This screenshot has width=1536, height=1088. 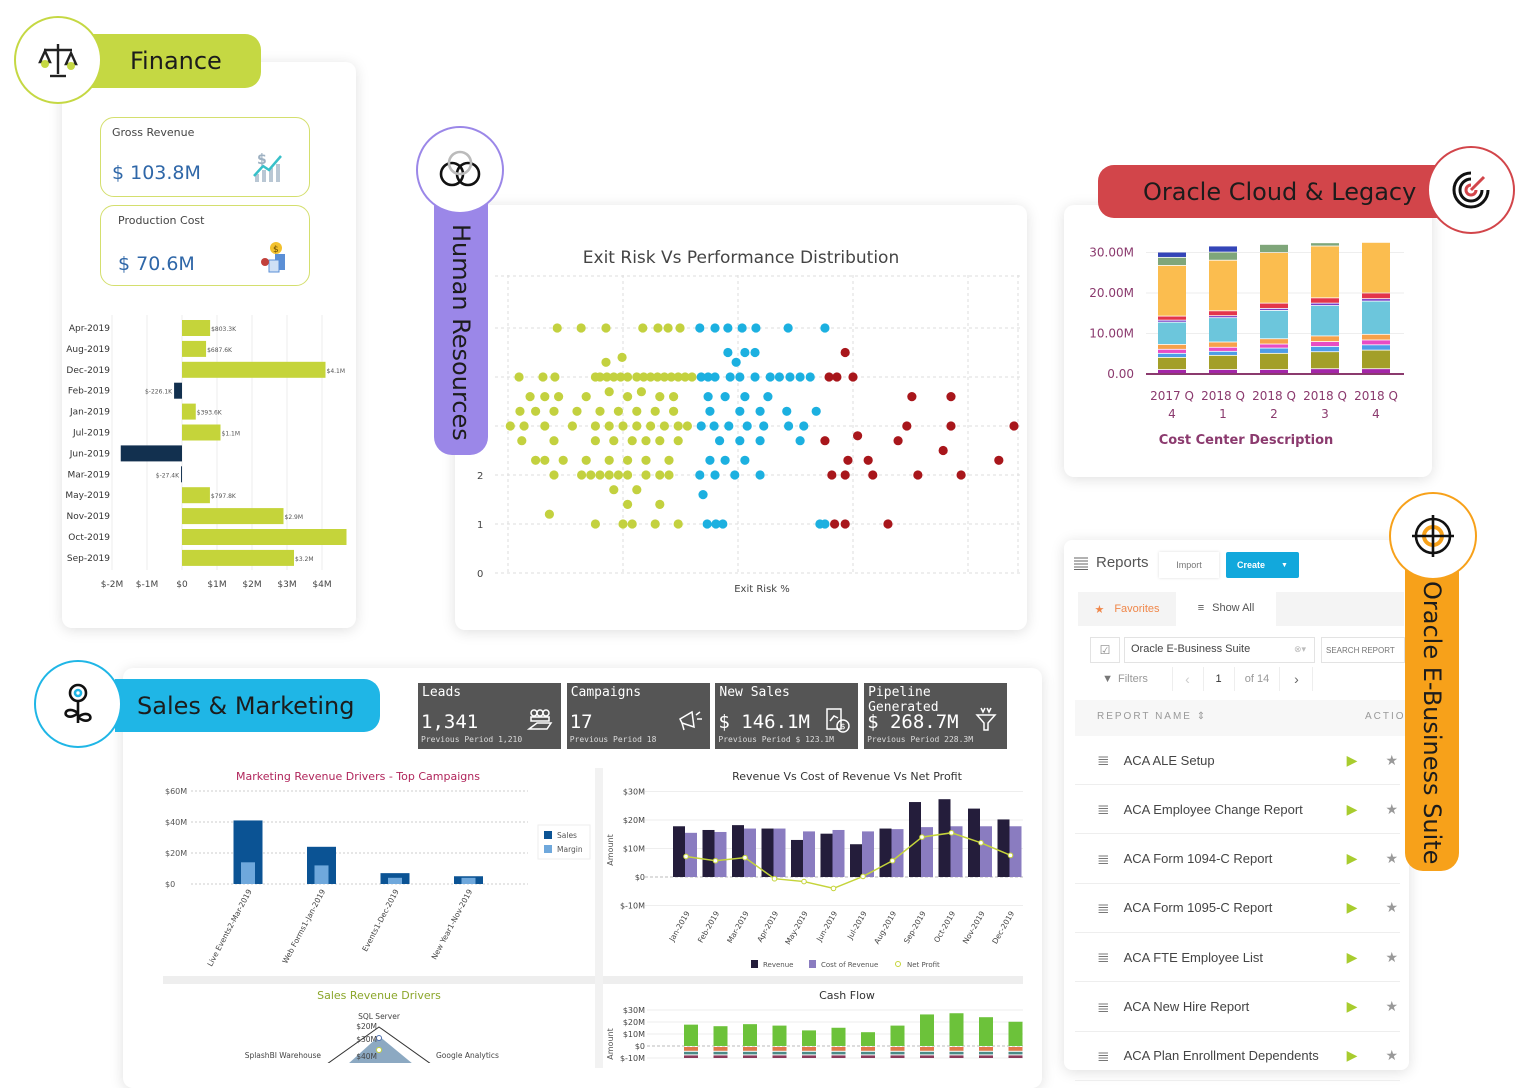 What do you see at coordinates (89, 329) in the screenshot?
I see `category-label: Apr-2019` at bounding box center [89, 329].